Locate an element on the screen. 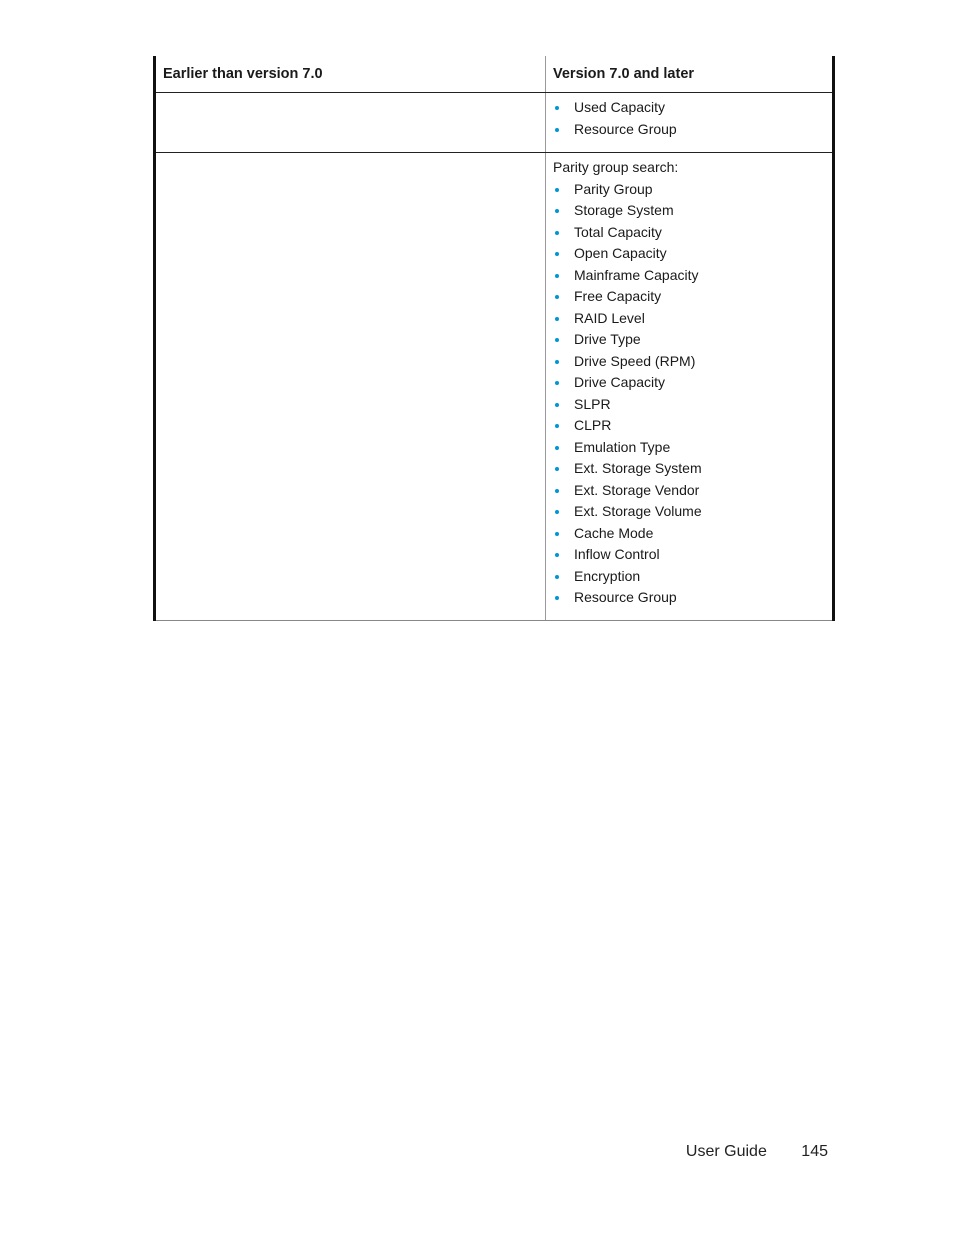 The image size is (954, 1235). table-cell-later: Used Capacity Resource Group is located at coordinates (689, 122).